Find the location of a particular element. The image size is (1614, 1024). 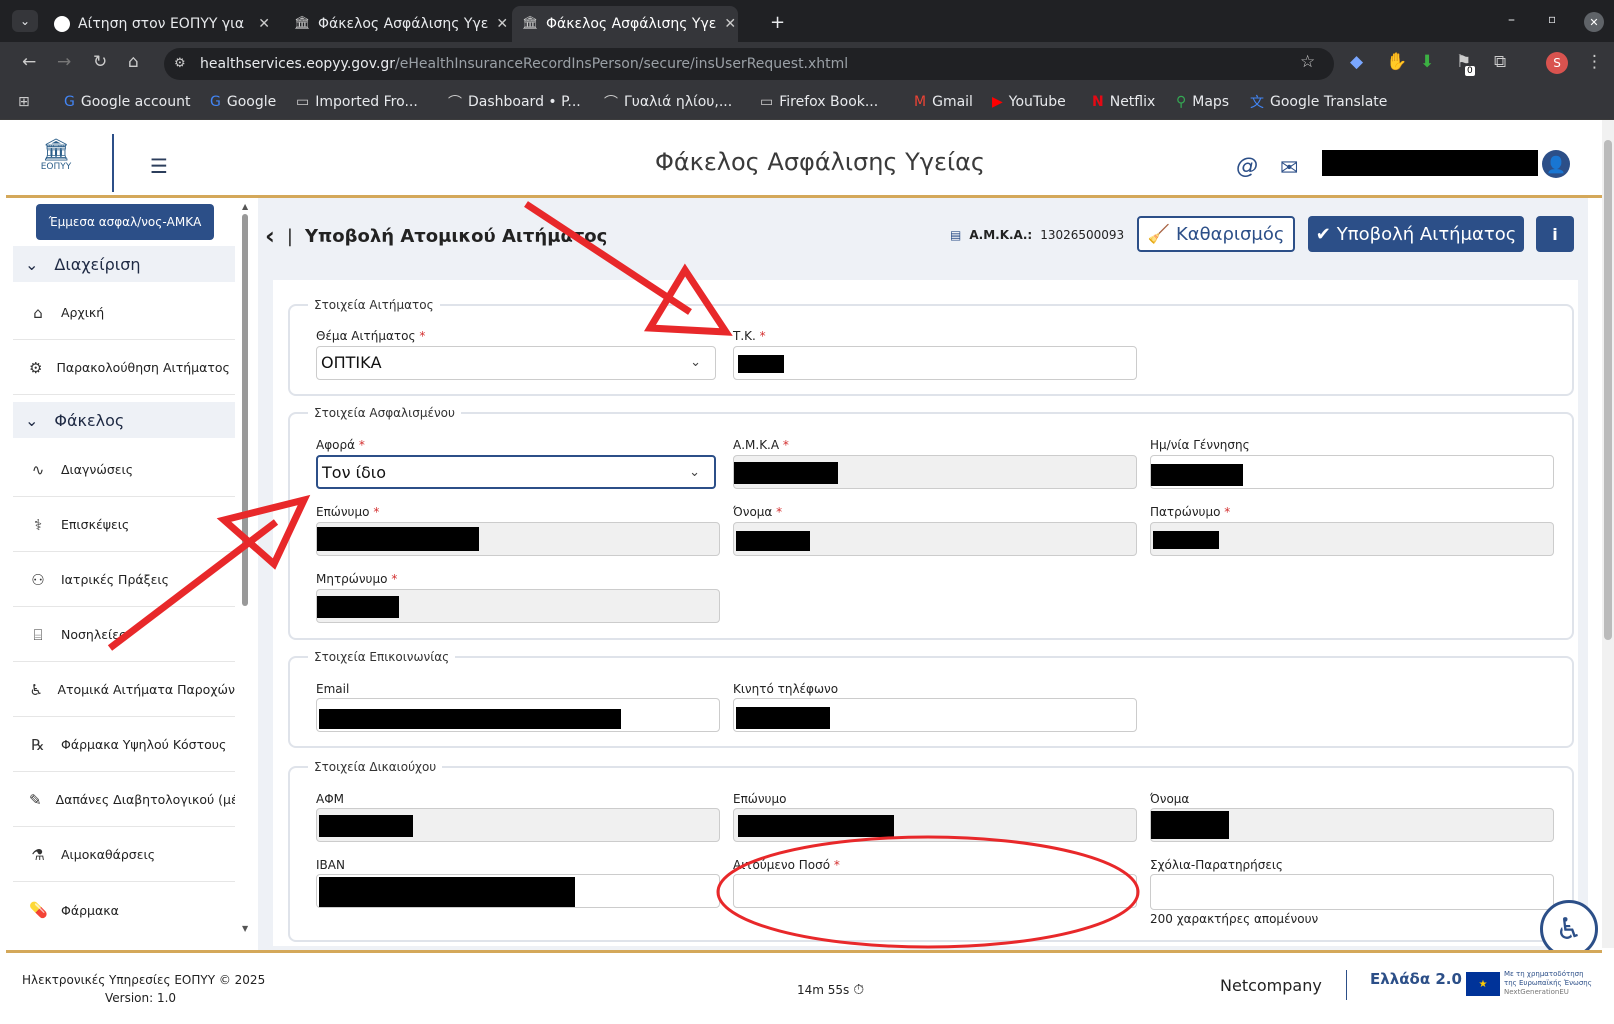

sidebar-item-dialysis: ⚗ Αιμοκαθάρσεις is located at coordinates (124, 855).